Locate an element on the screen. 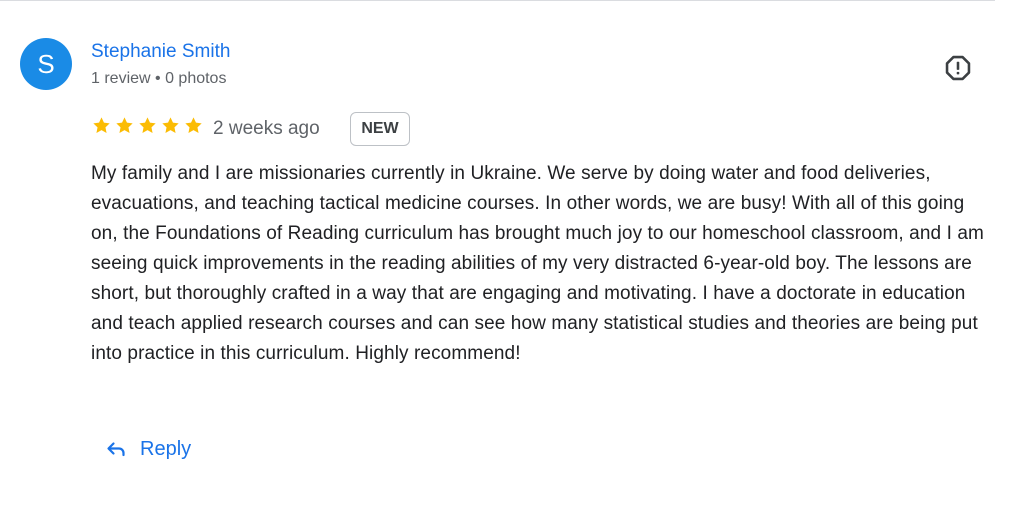 The height and width of the screenshot is (511, 1024). reply-button: Reply is located at coordinates (147, 449).